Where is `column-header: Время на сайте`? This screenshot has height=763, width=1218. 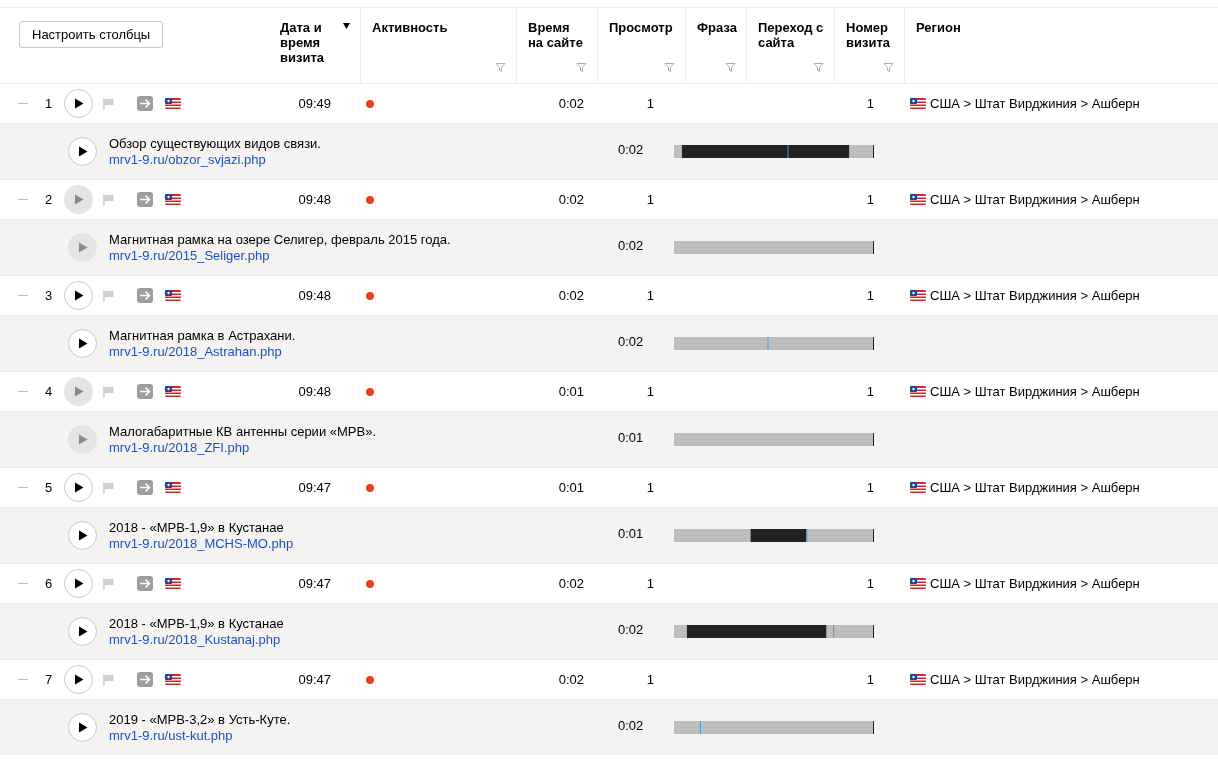 column-header: Время на сайте is located at coordinates (557, 35).